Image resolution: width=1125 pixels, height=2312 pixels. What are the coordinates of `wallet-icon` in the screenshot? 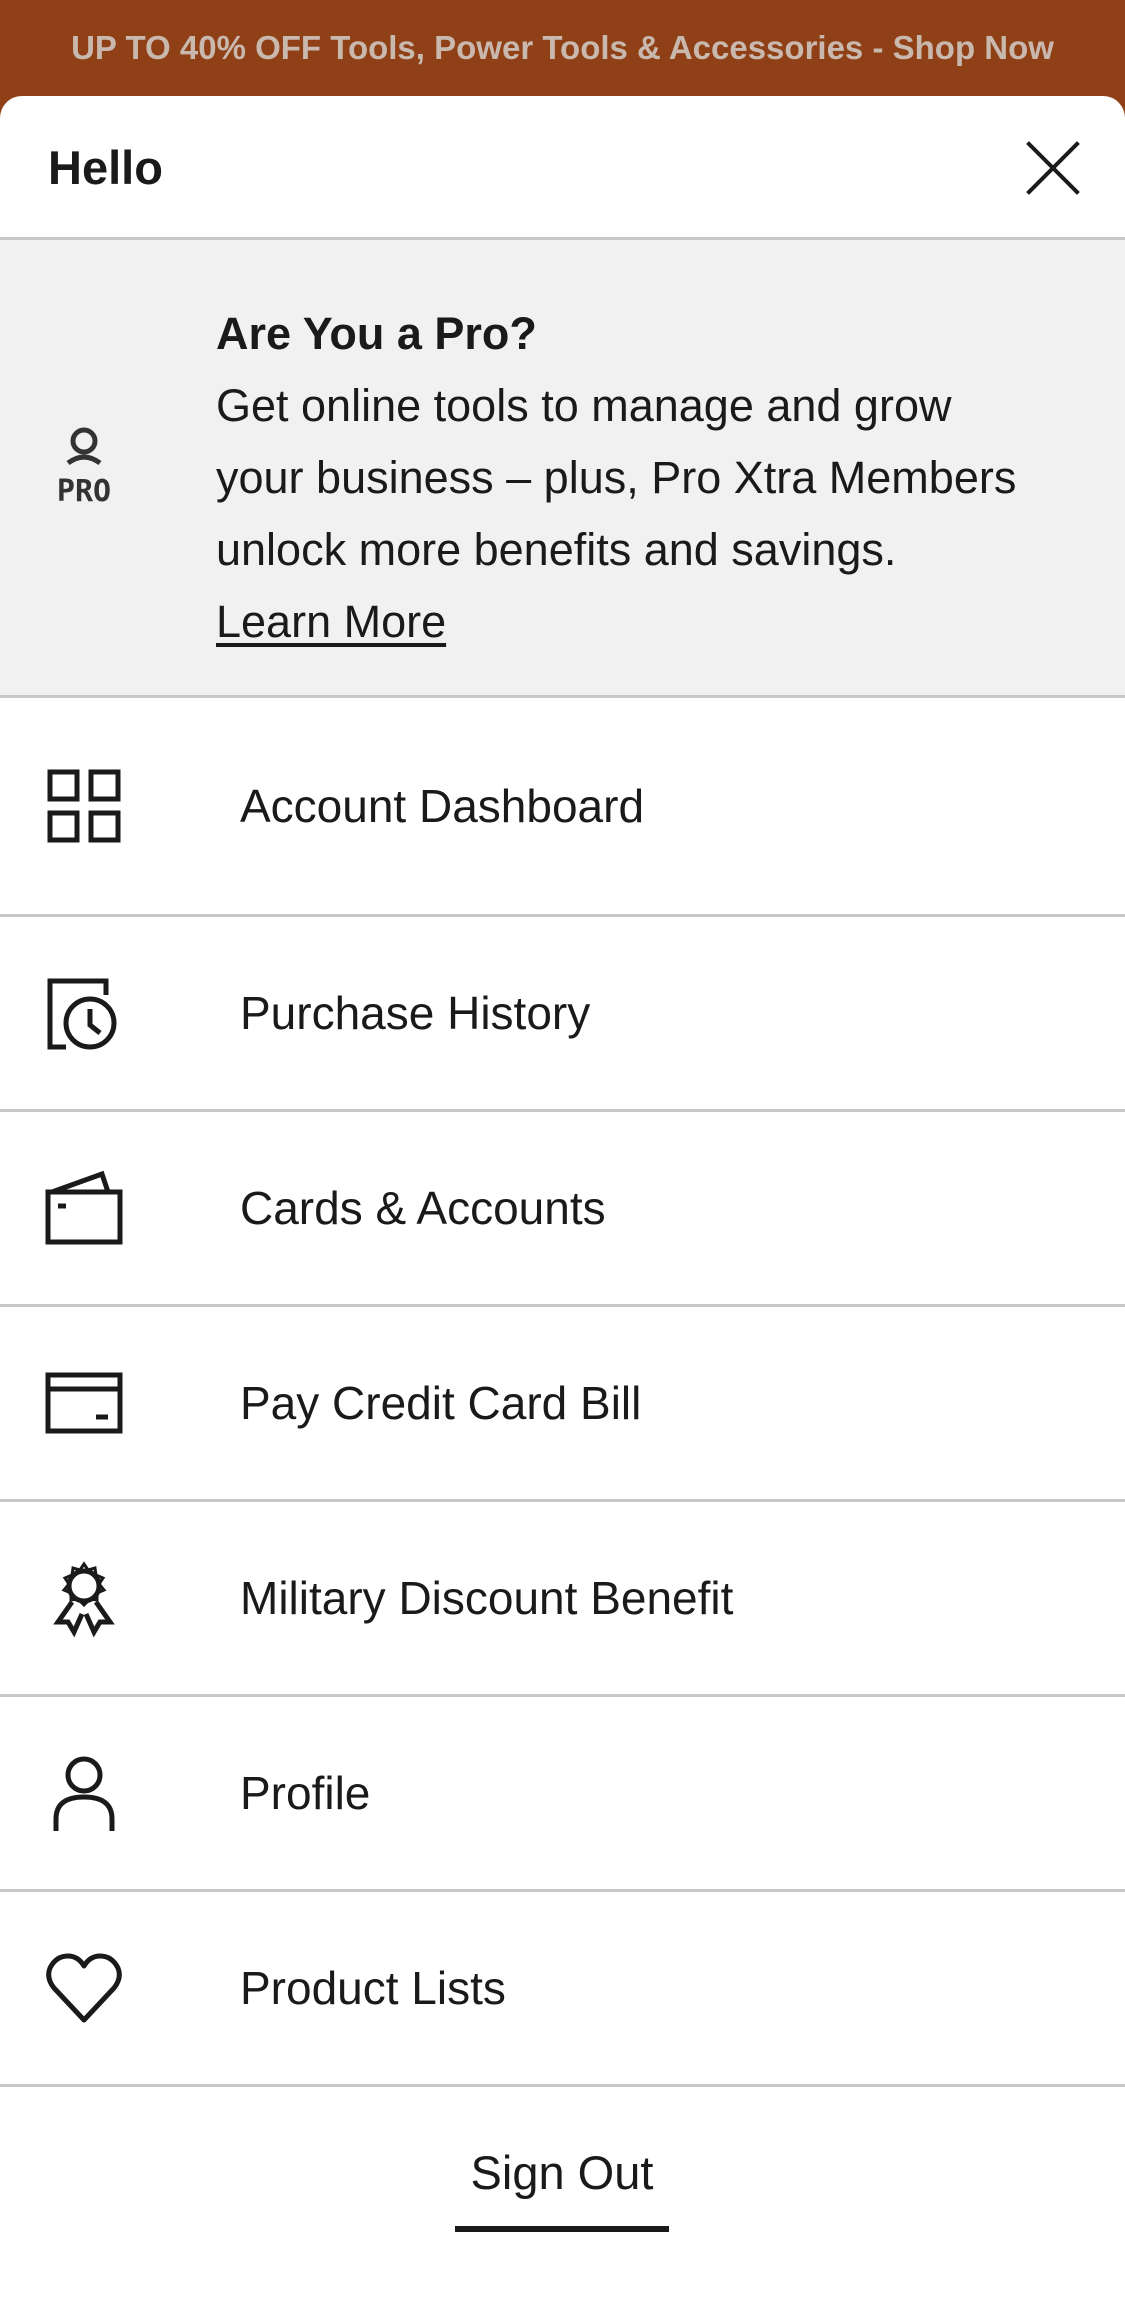 It's located at (84, 1208).